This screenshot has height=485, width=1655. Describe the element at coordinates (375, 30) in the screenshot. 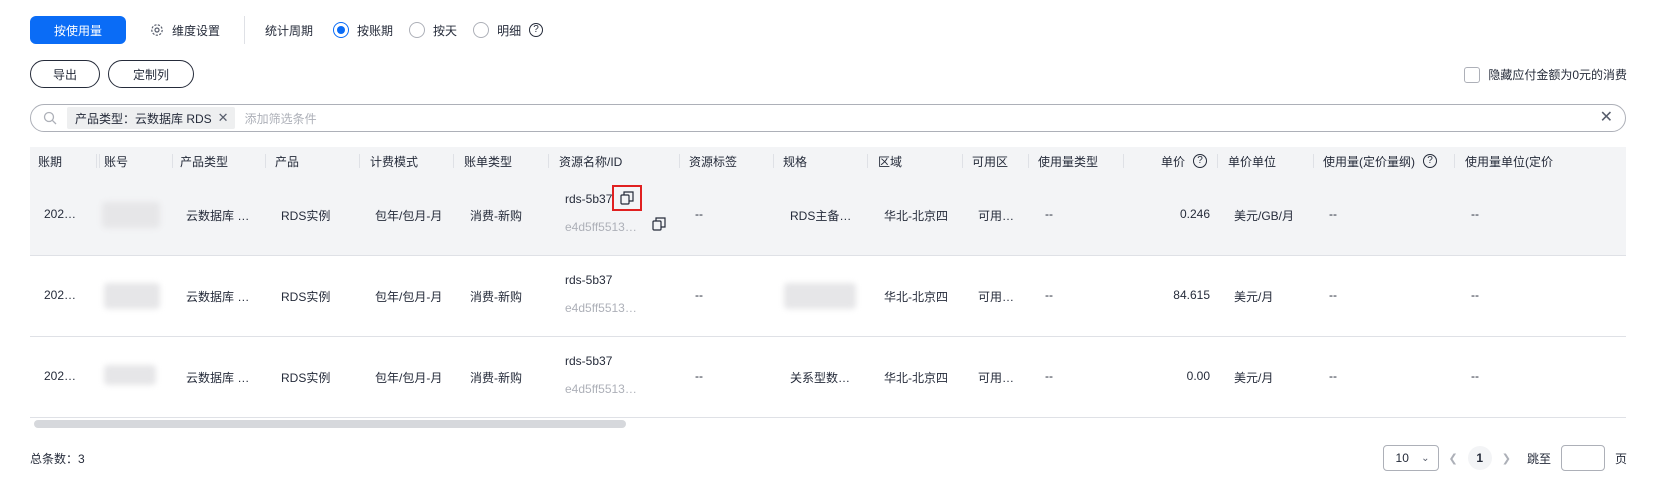

I see `radio-label: 按账期` at that location.